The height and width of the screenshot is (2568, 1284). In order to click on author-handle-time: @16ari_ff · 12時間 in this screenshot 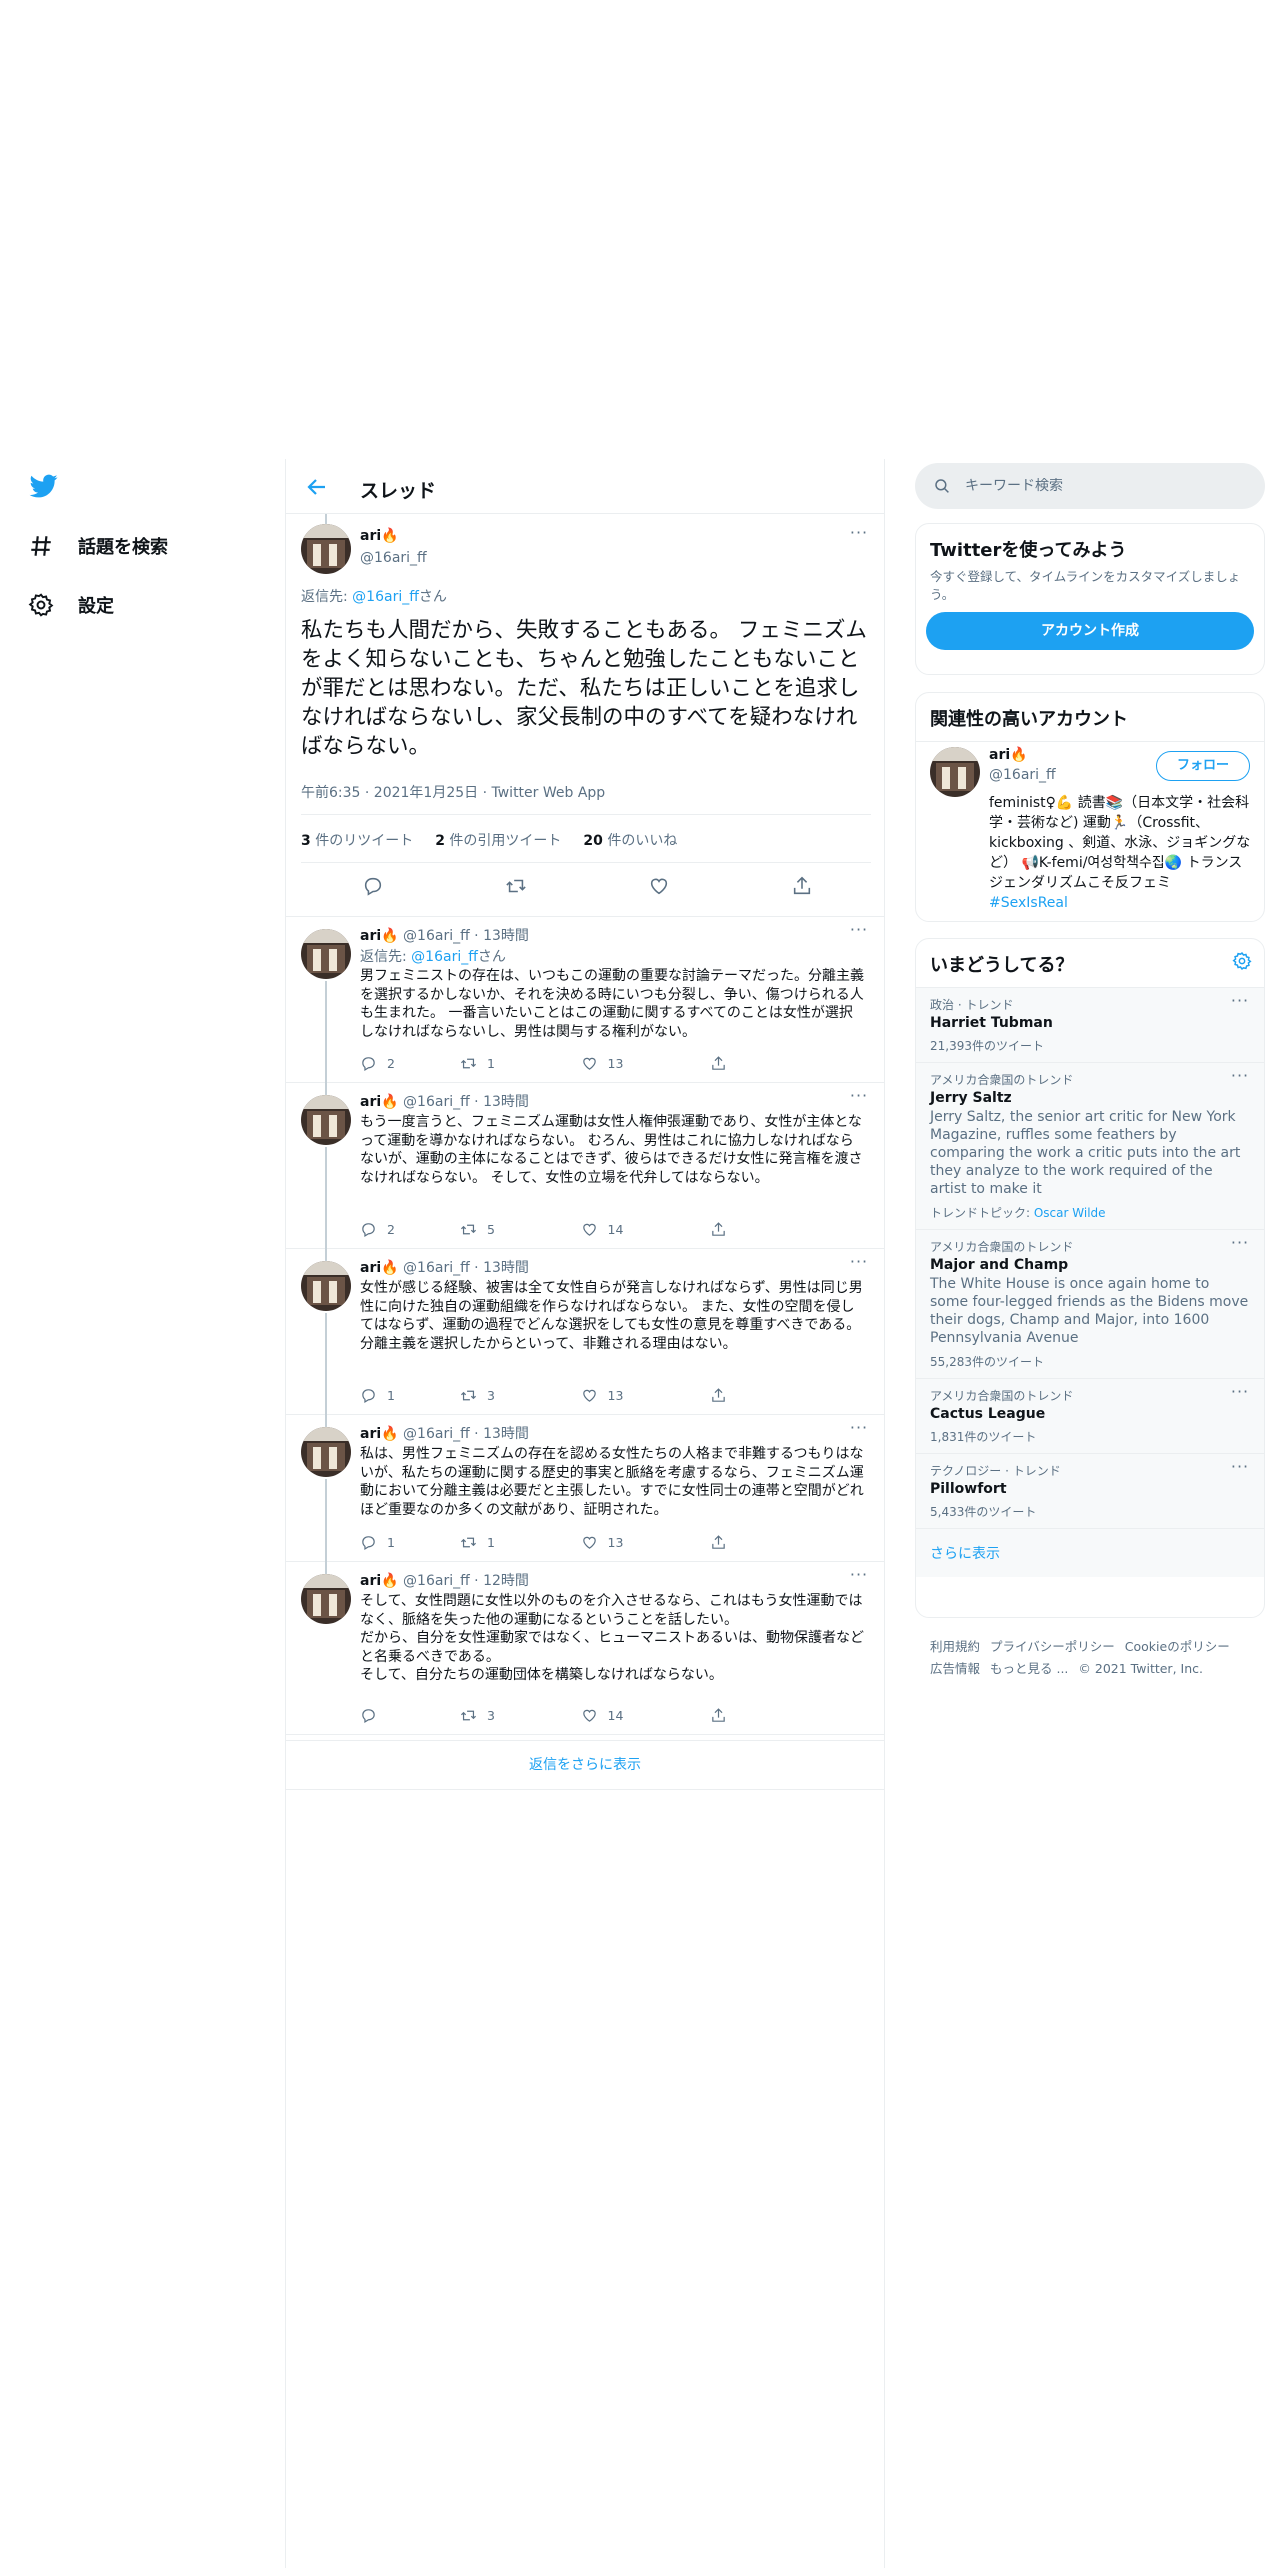, I will do `click(466, 1581)`.